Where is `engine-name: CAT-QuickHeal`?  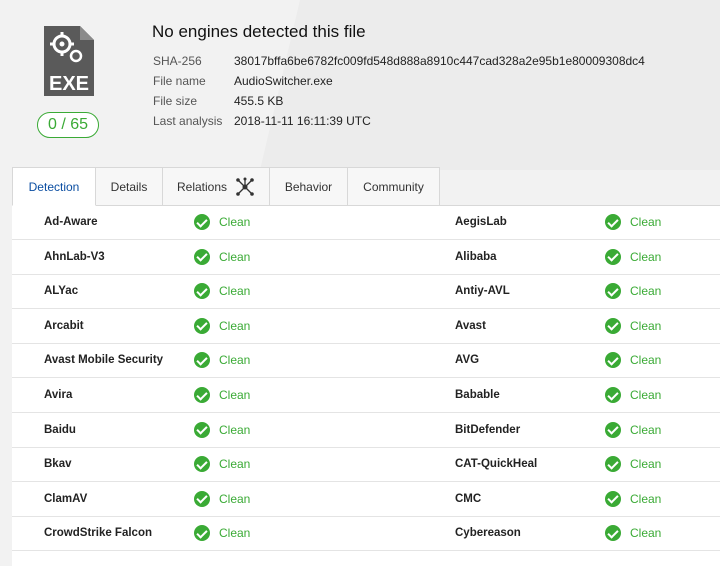
engine-name: CAT-QuickHeal is located at coordinates (496, 464).